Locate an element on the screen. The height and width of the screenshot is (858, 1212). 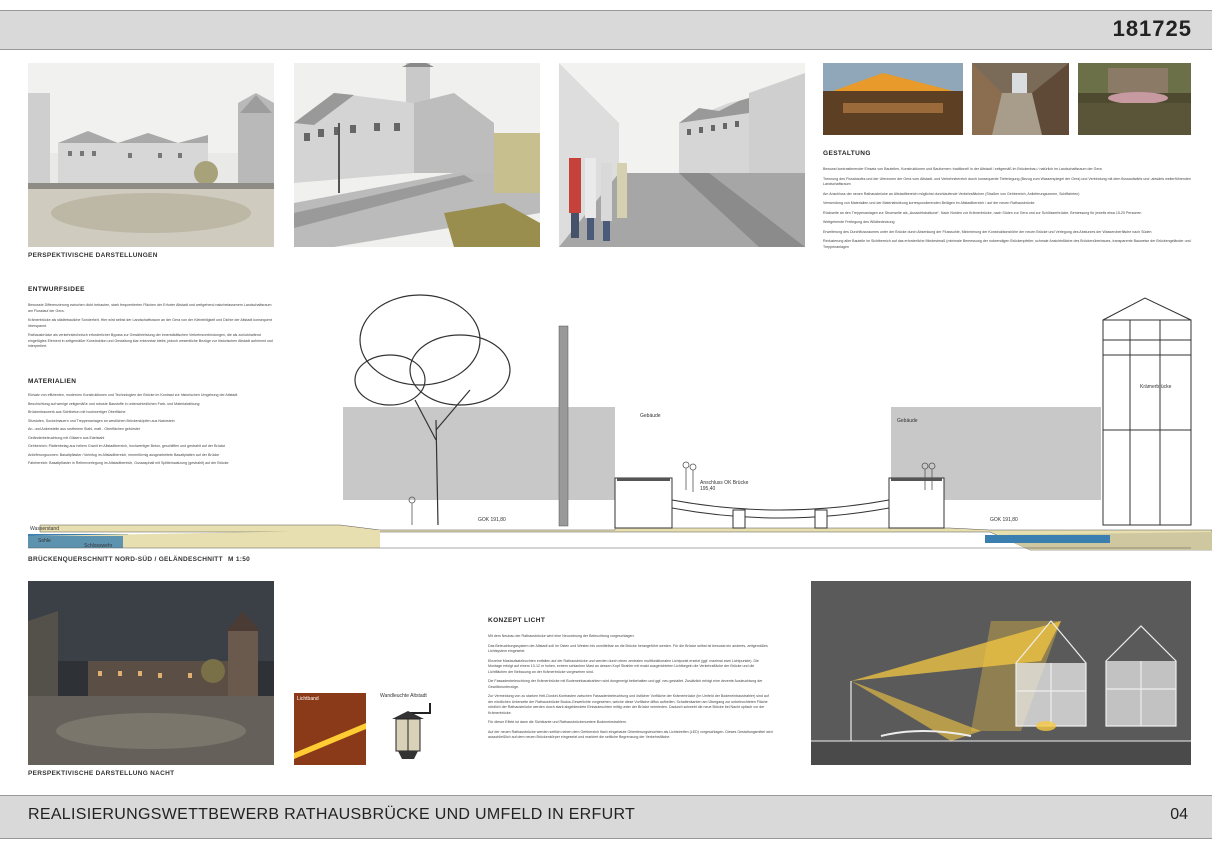
label-wasserstand: Wasserstand is located at coordinates (44, 529).